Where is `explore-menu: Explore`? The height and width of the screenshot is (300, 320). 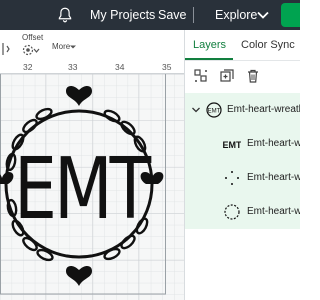
explore-menu: Explore is located at coordinates (236, 15).